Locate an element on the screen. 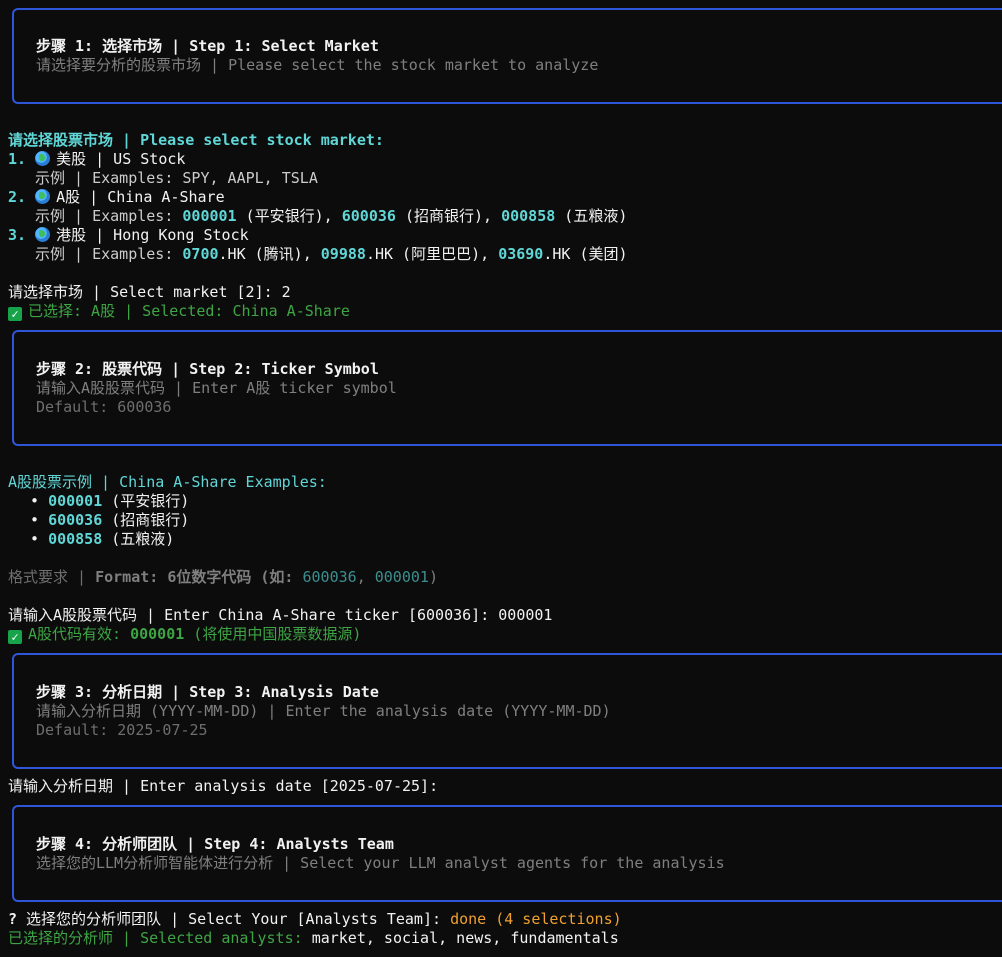 Image resolution: width=1002 pixels, height=957 pixels. market-label: 美股 | US Stock is located at coordinates (121, 159).